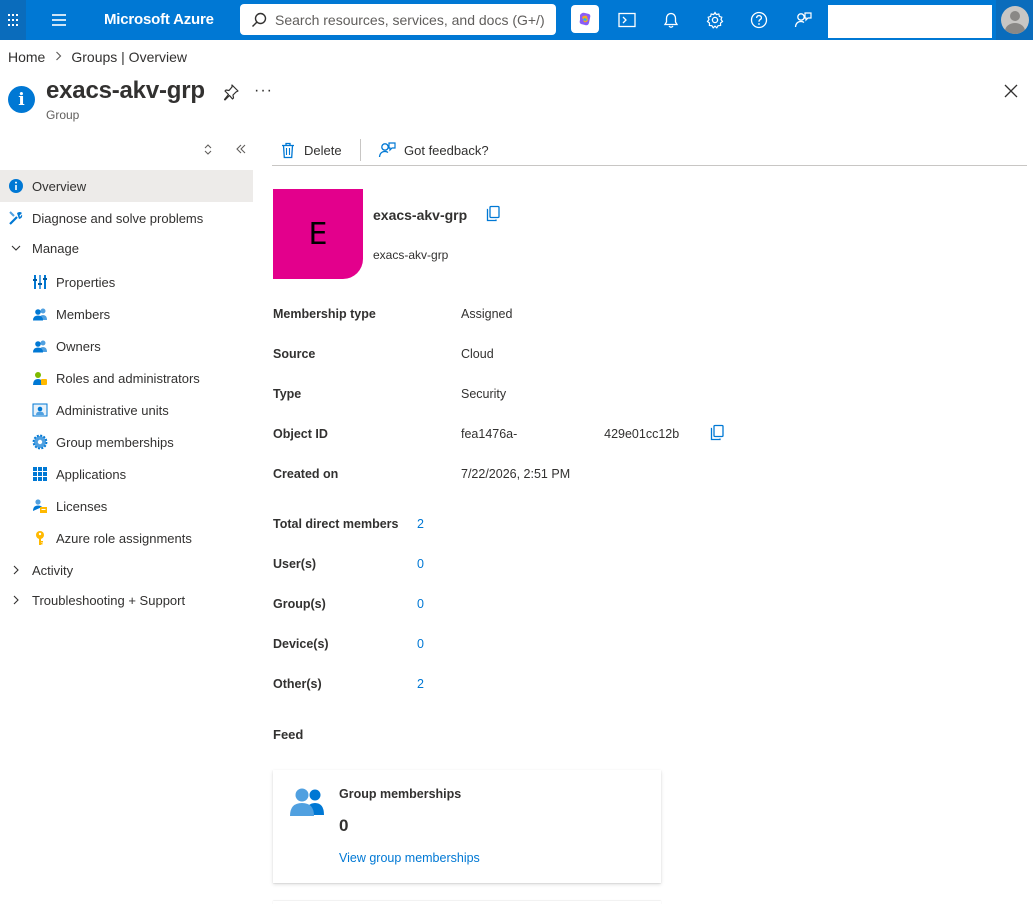 Image resolution: width=1033 pixels, height=904 pixels. What do you see at coordinates (910, 21) in the screenshot?
I see `account-info` at bounding box center [910, 21].